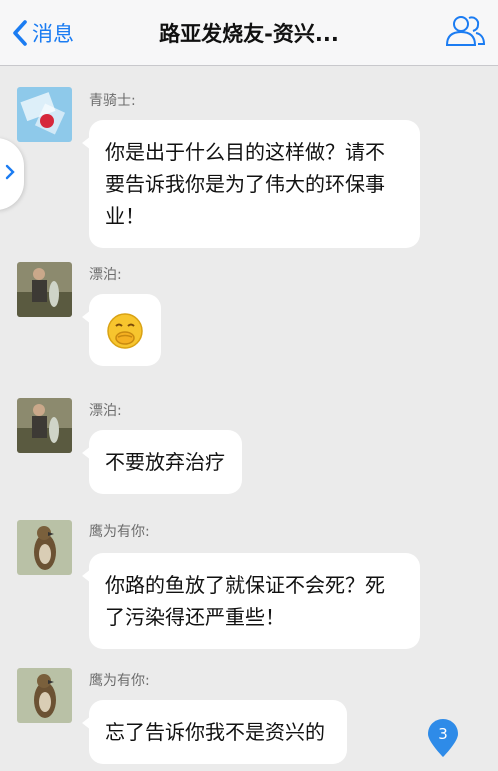 The height and width of the screenshot is (771, 498). I want to click on chevron-left-icon, so click(20, 33).